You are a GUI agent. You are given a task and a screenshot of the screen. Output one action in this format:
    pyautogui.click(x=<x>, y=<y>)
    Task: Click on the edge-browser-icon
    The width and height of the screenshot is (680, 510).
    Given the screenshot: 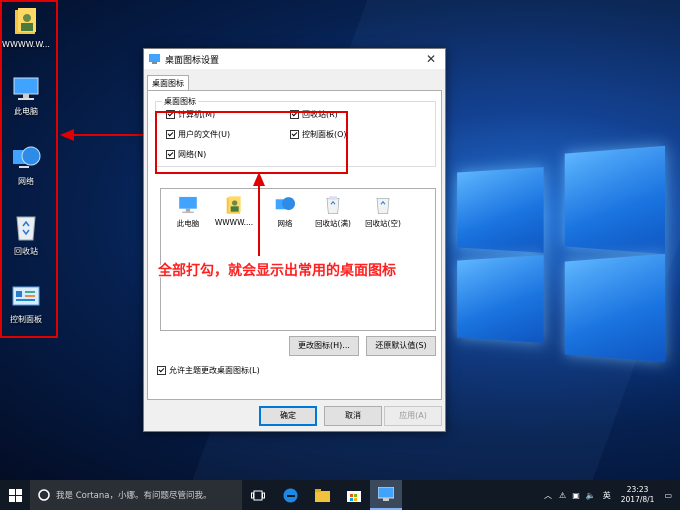 What is the action you would take?
    pyautogui.click(x=290, y=495)
    